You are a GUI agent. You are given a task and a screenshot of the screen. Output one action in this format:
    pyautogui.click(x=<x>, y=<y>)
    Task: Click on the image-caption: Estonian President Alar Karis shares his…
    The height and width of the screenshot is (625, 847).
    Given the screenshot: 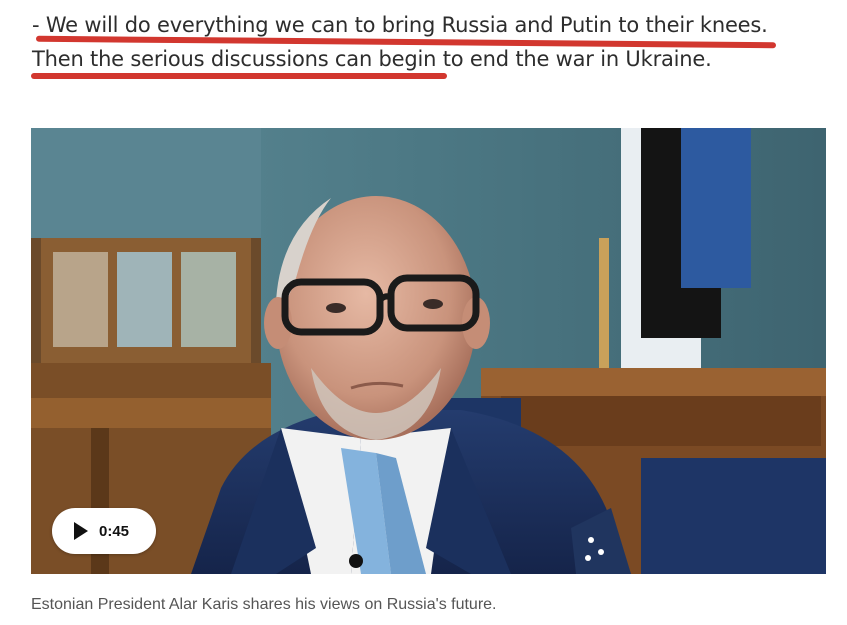 What is the action you would take?
    pyautogui.click(x=264, y=604)
    